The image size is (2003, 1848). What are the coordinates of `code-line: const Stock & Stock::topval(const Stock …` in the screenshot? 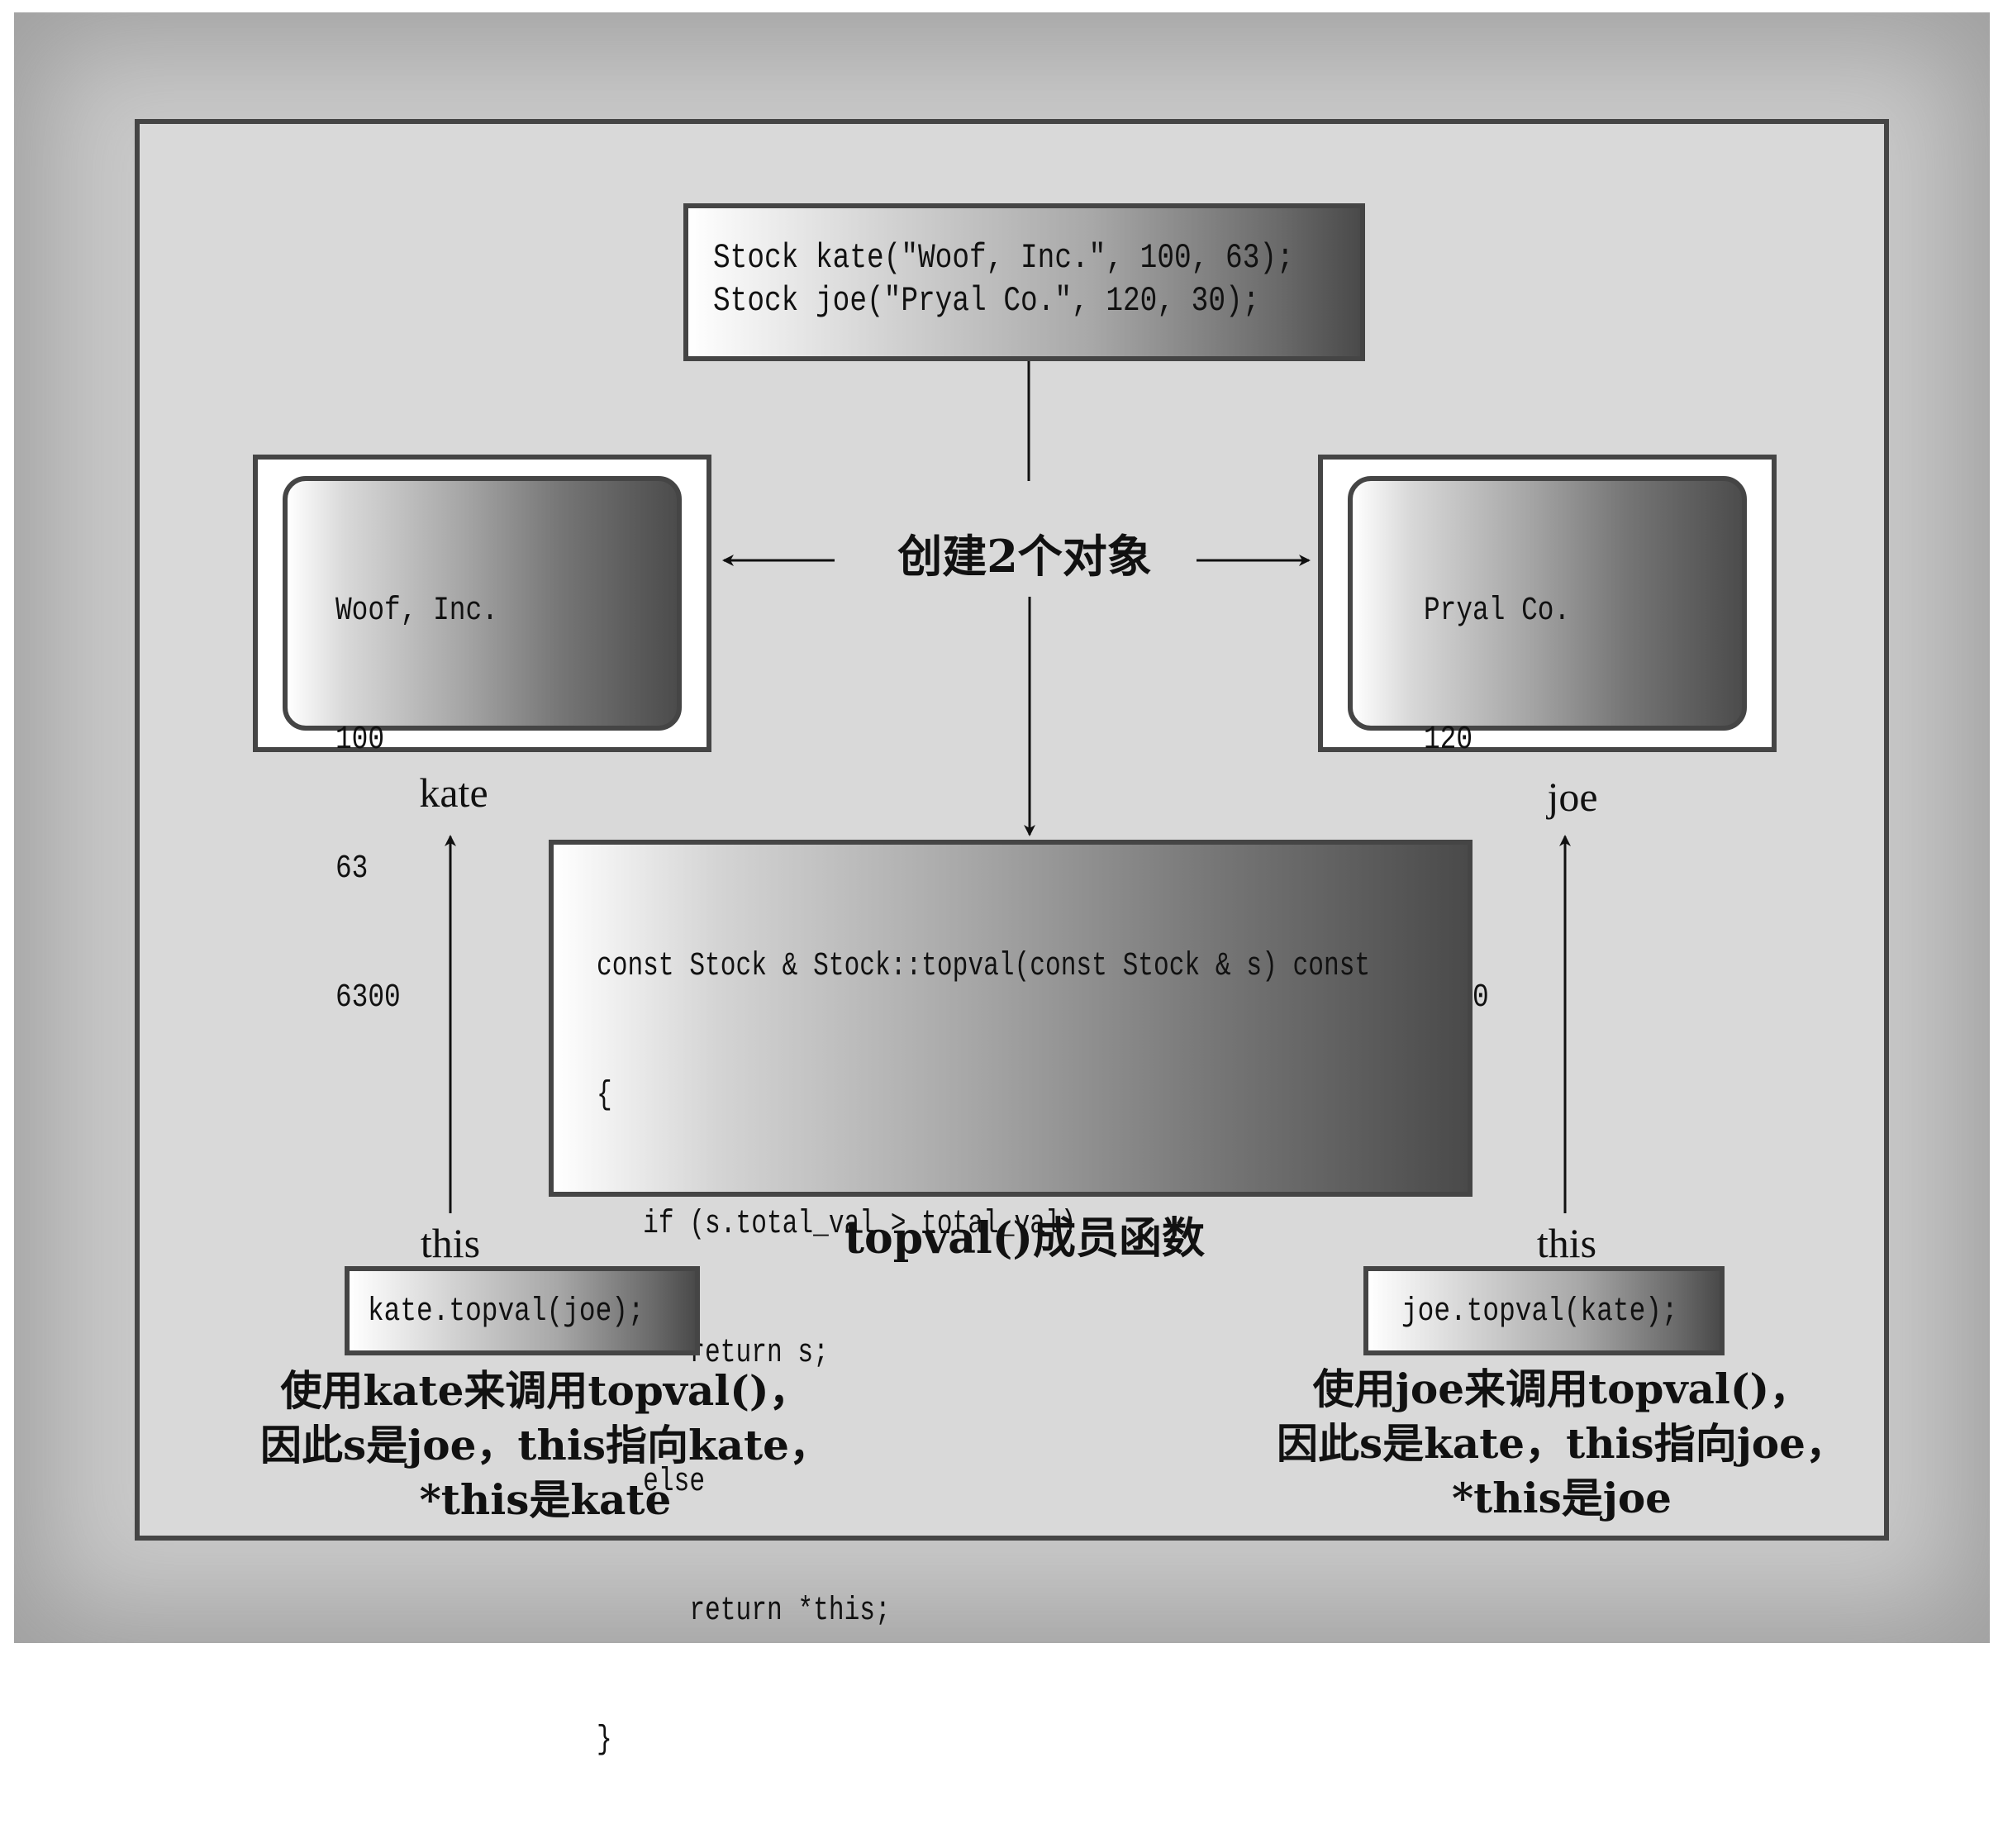 It's located at (984, 966).